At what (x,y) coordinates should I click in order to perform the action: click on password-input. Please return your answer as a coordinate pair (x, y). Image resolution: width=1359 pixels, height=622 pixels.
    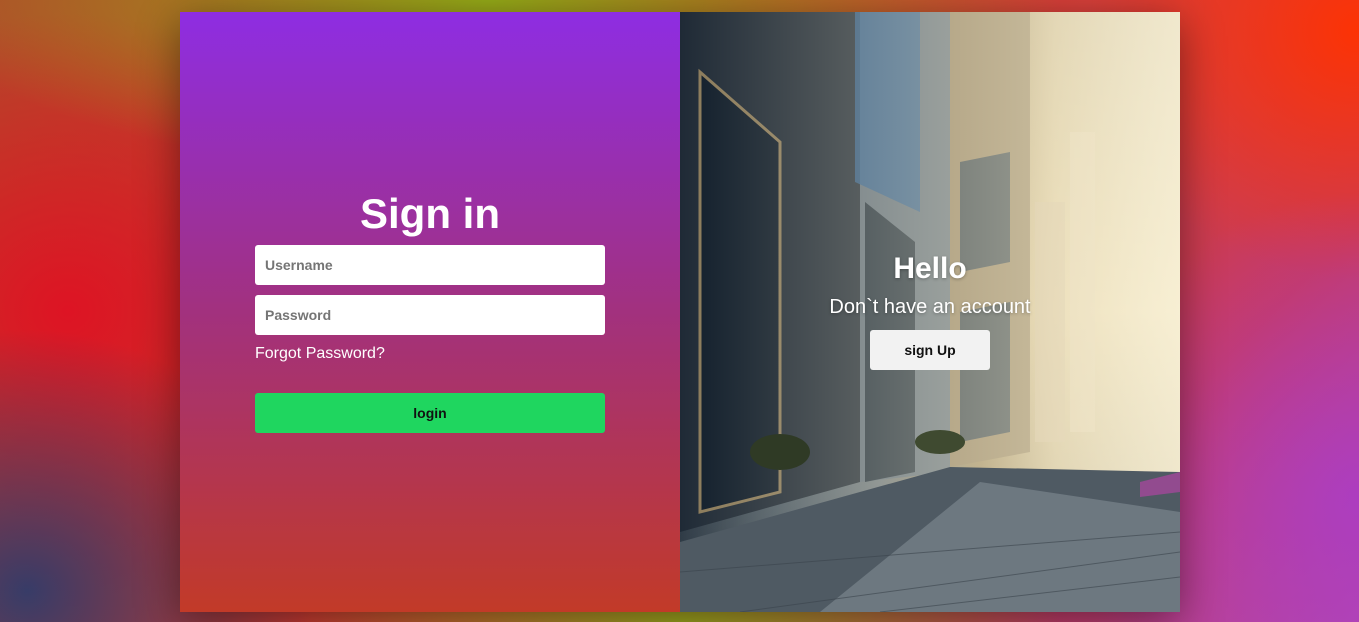
    Looking at the image, I should click on (430, 315).